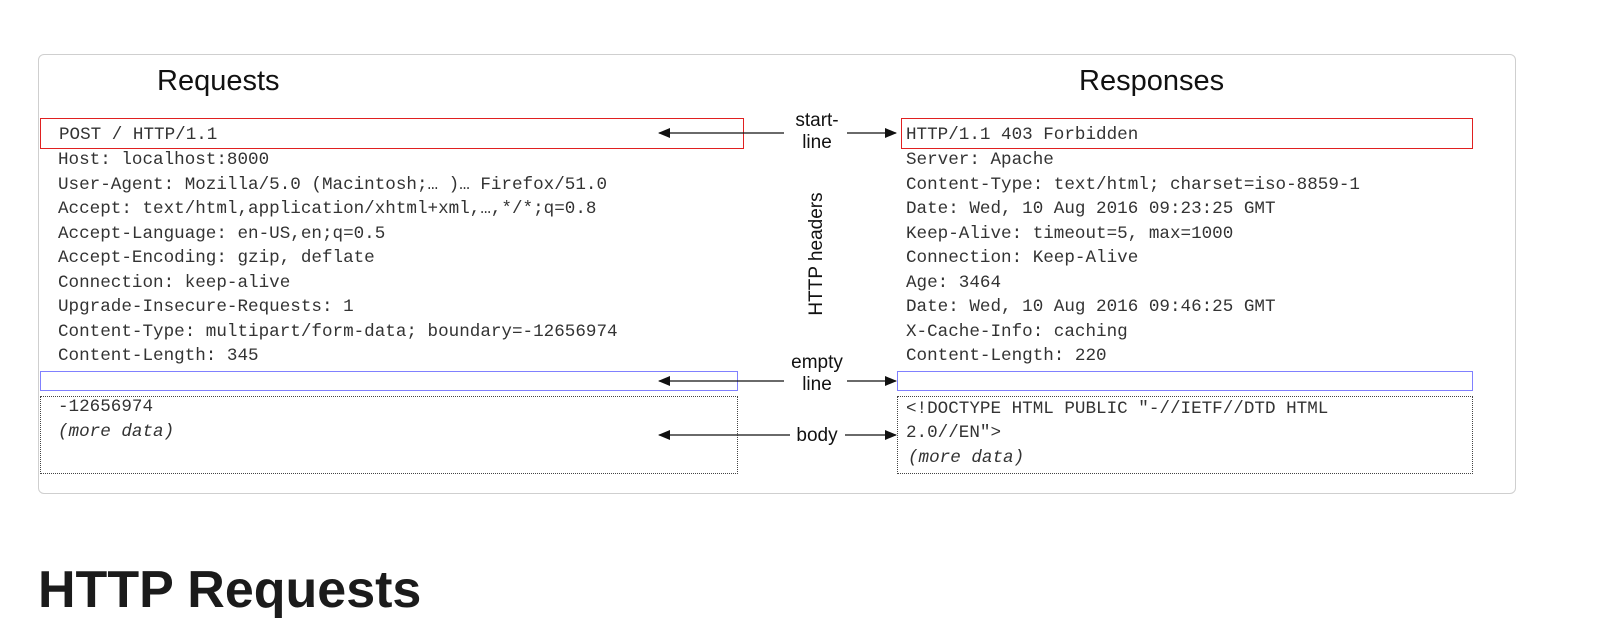 The height and width of the screenshot is (620, 1598). I want to click on section-heading: HTTP Requests, so click(230, 590).